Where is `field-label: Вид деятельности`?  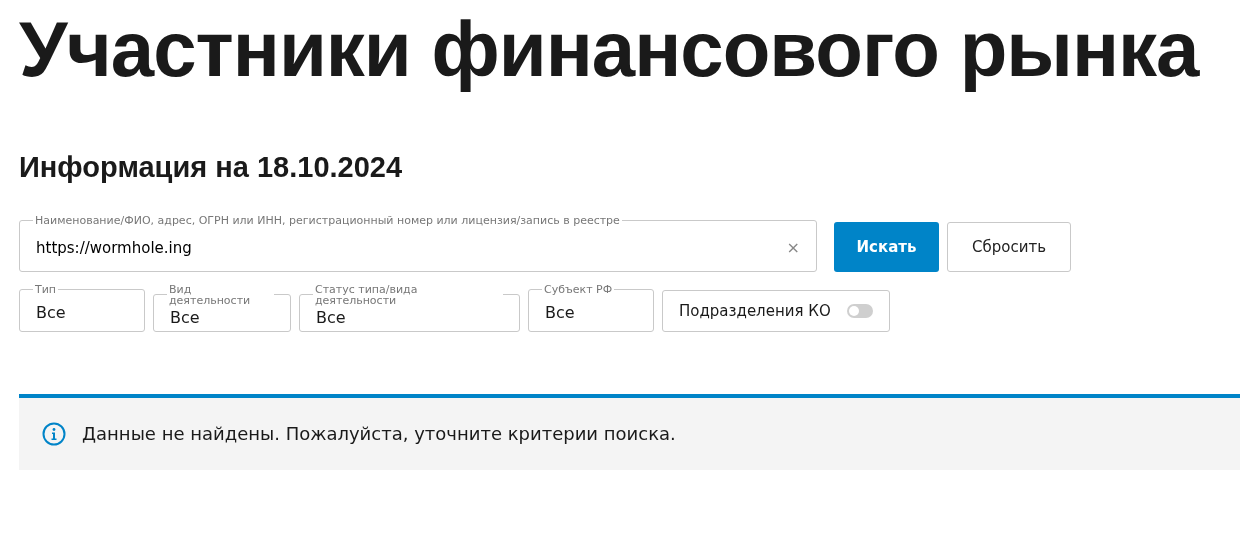
field-label: Вид деятельности is located at coordinates (210, 294).